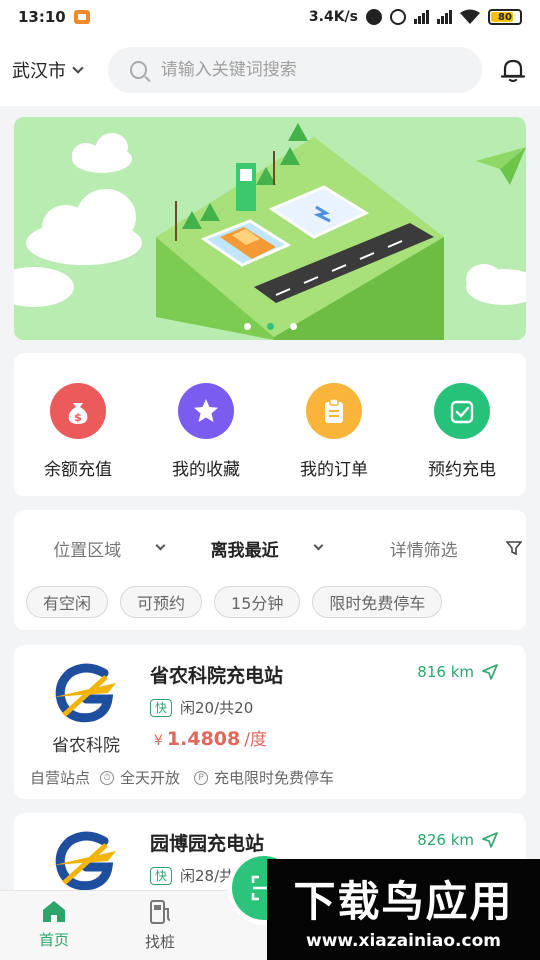  What do you see at coordinates (81, 17) in the screenshot?
I see `notification-app-icon` at bounding box center [81, 17].